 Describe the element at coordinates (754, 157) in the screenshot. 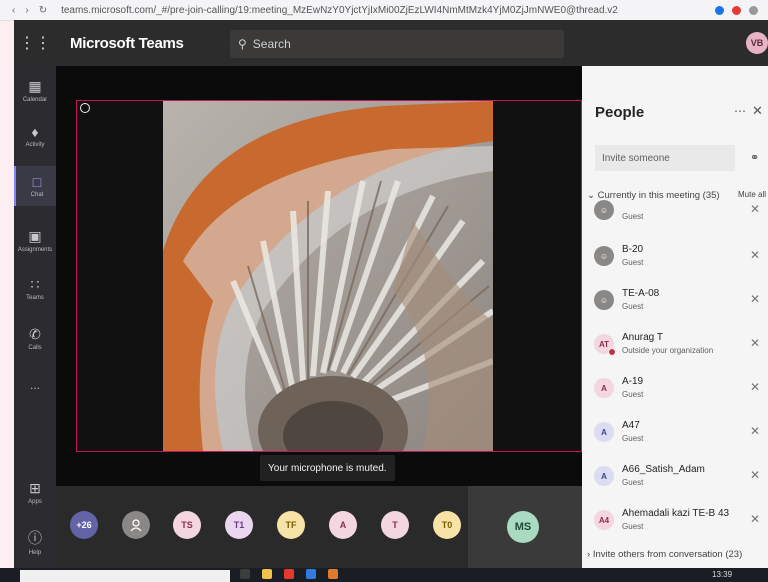

I see `share-invite-icon: ⚭` at that location.